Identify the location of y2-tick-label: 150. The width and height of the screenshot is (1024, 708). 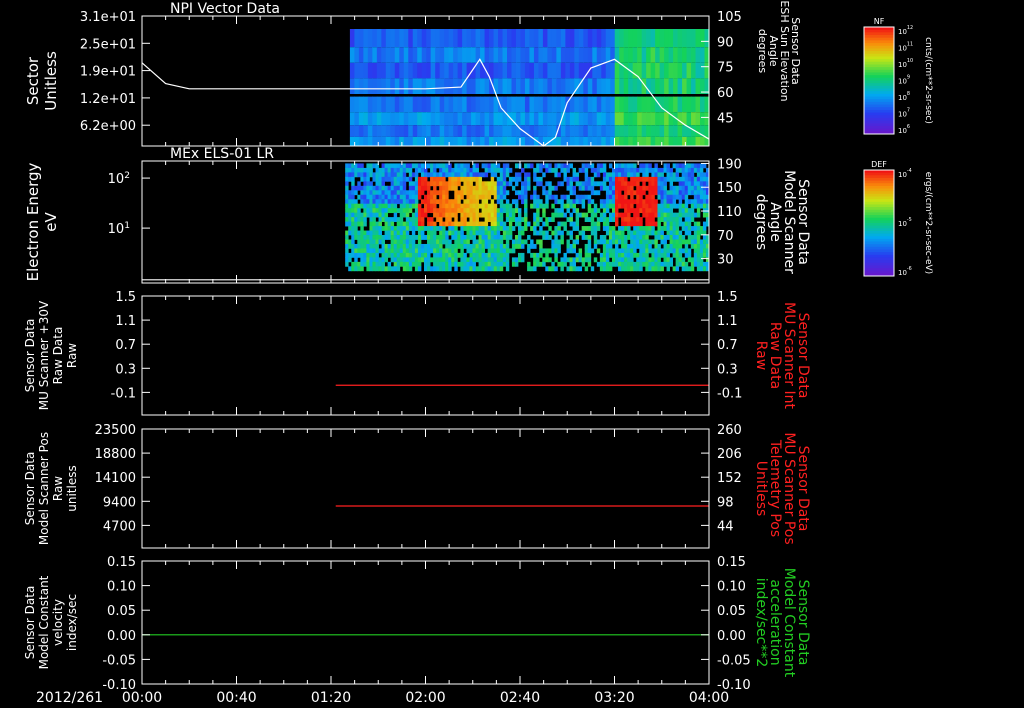
(729, 188).